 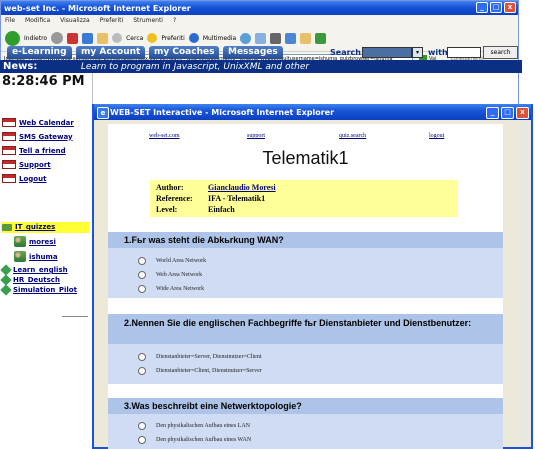 What do you see at coordinates (387, 52) in the screenshot?
I see `site-search-input` at bounding box center [387, 52].